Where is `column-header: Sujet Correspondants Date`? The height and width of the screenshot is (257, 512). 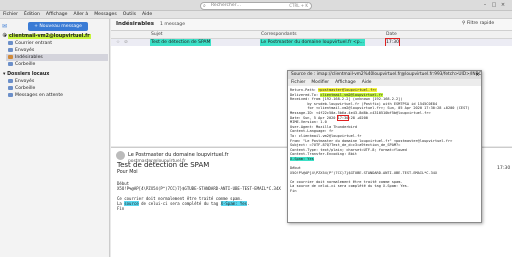
column-header: Sujet Correspondants Date is located at coordinates (311, 35).